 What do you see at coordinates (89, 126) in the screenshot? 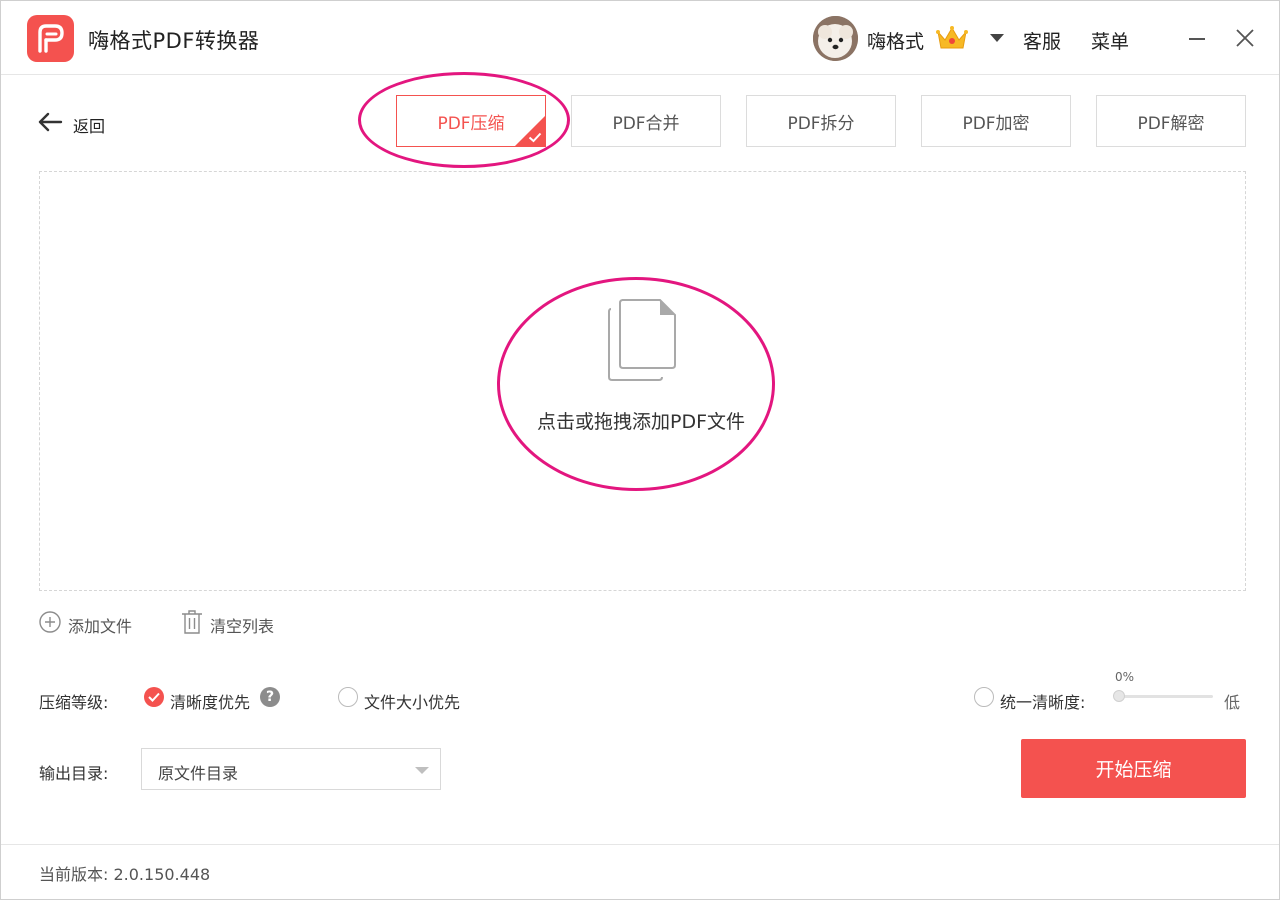
I see `back-label: 返回` at bounding box center [89, 126].